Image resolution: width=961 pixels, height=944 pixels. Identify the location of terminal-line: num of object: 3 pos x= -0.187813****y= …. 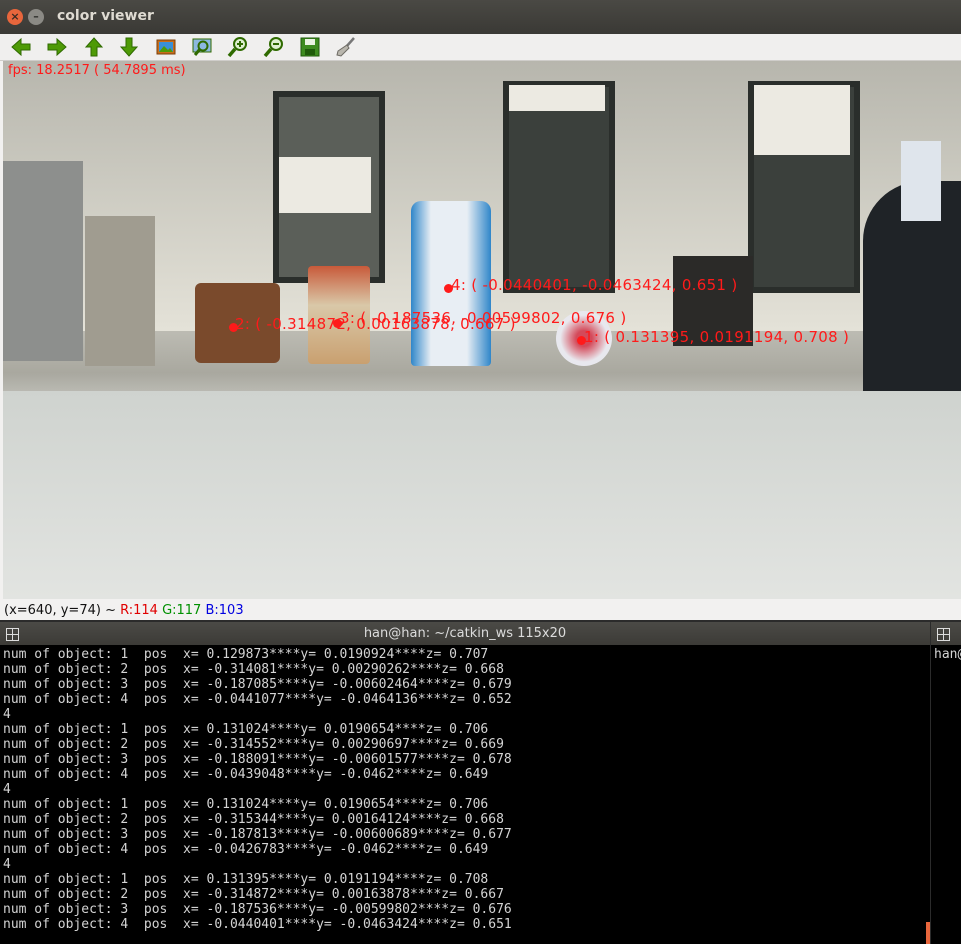
(257, 834).